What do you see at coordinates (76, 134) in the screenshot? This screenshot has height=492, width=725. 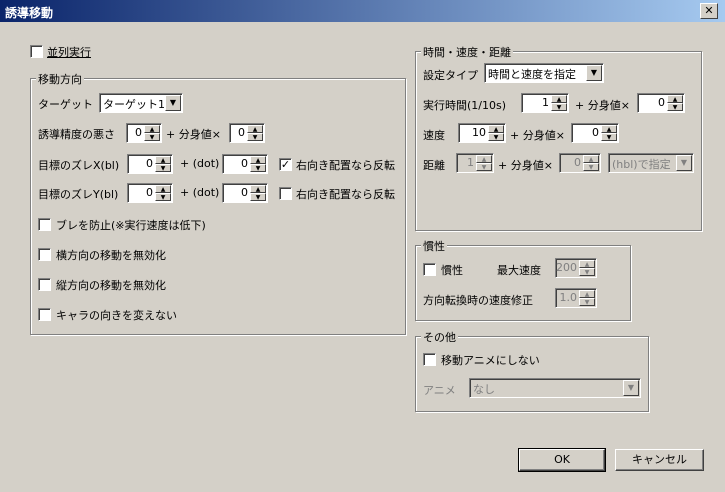 I see `accuracy-label: 誘導精度の悪さ` at bounding box center [76, 134].